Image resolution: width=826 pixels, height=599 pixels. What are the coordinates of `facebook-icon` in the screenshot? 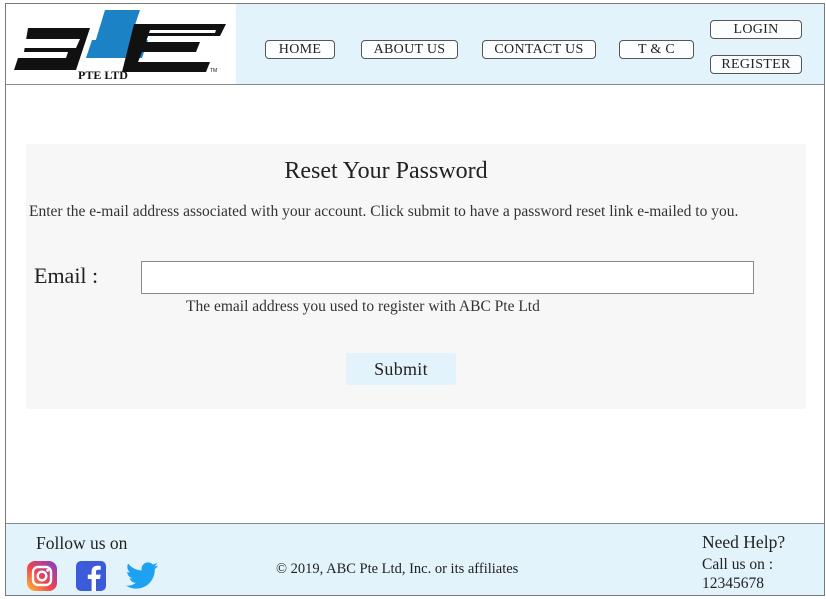 It's located at (91, 576).